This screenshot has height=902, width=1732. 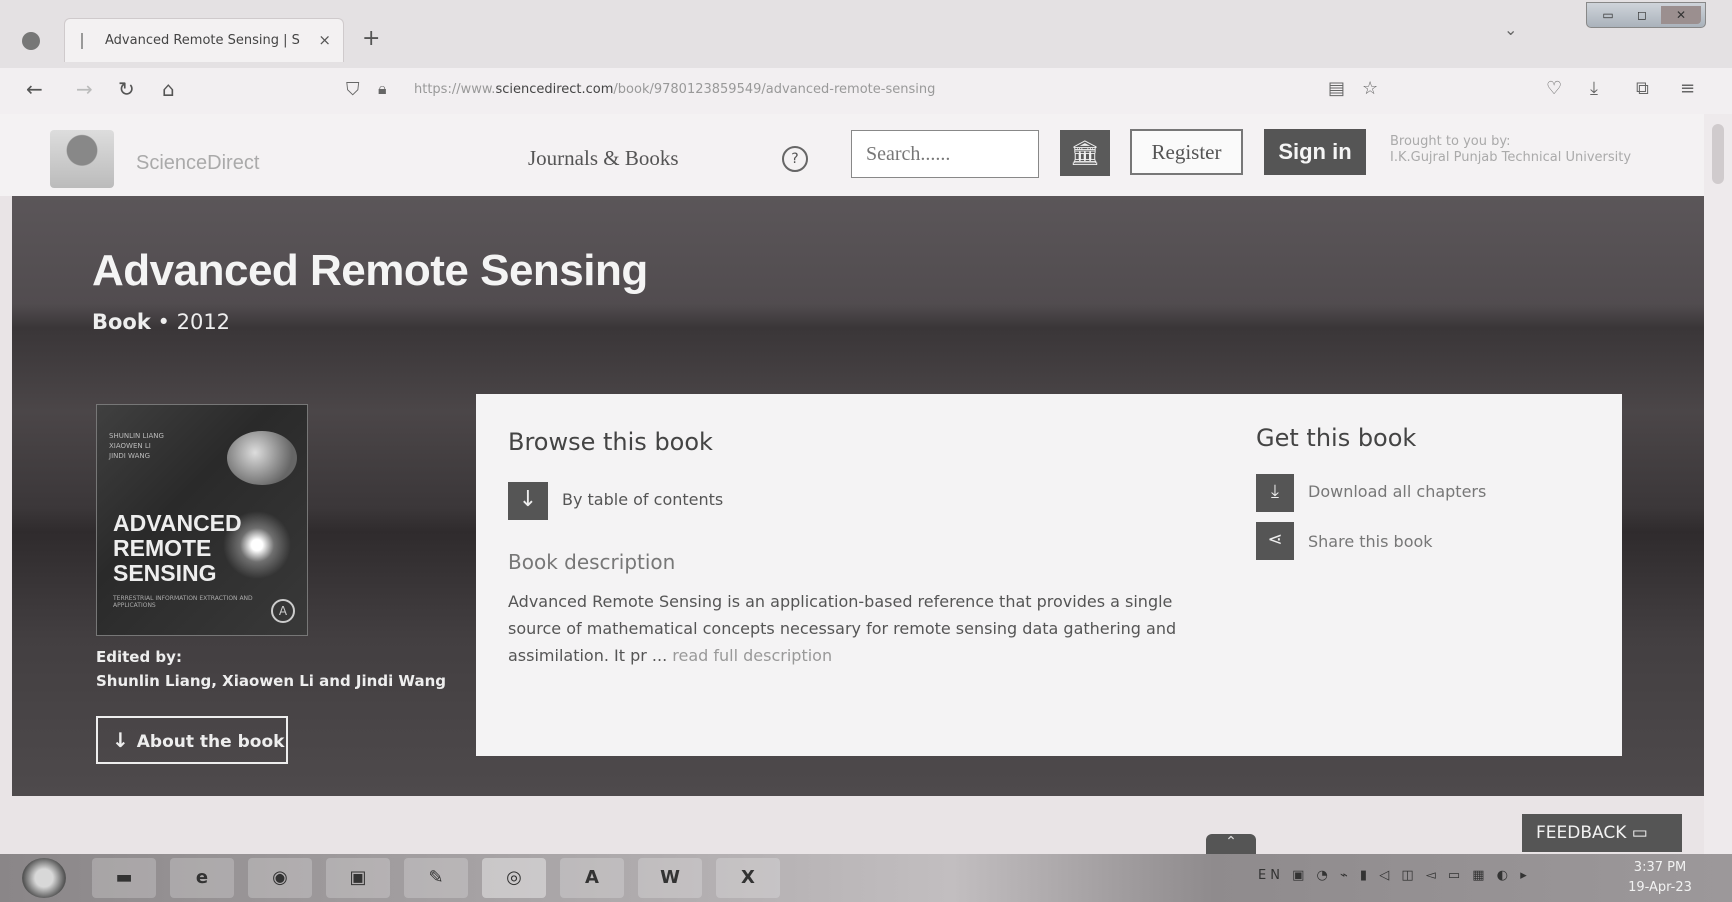 What do you see at coordinates (642, 499) in the screenshot?
I see `toc-link: By table of contents` at bounding box center [642, 499].